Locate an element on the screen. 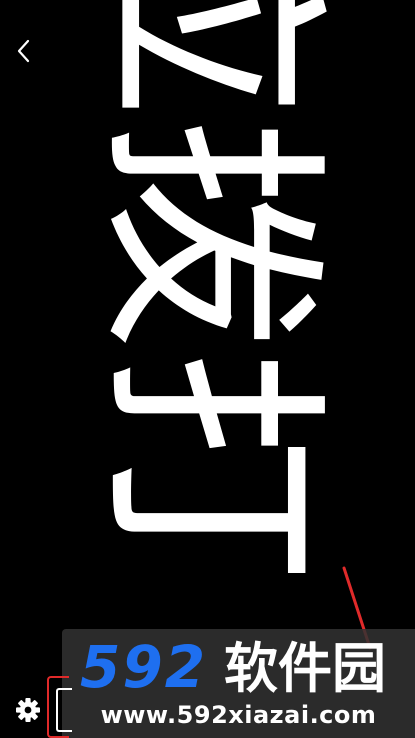 The height and width of the screenshot is (738, 415). watermark-logo-digits: 592 is located at coordinates (143, 667).